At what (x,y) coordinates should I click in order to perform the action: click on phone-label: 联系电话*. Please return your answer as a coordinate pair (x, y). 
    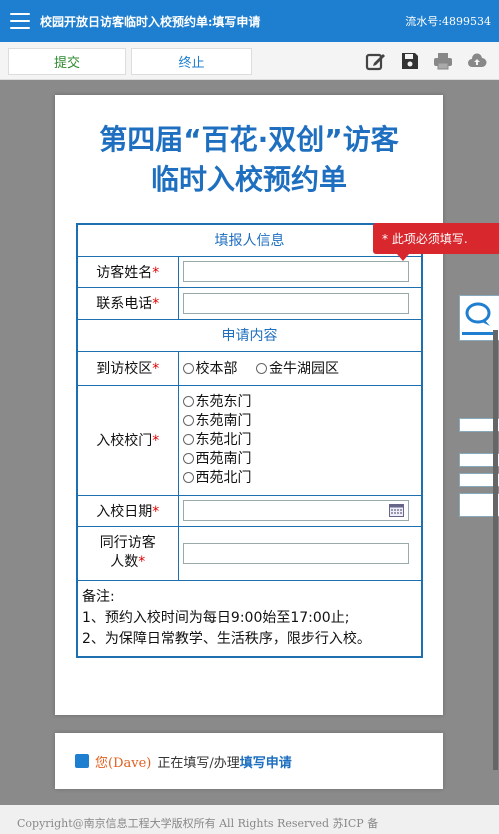
    Looking at the image, I should click on (127, 303).